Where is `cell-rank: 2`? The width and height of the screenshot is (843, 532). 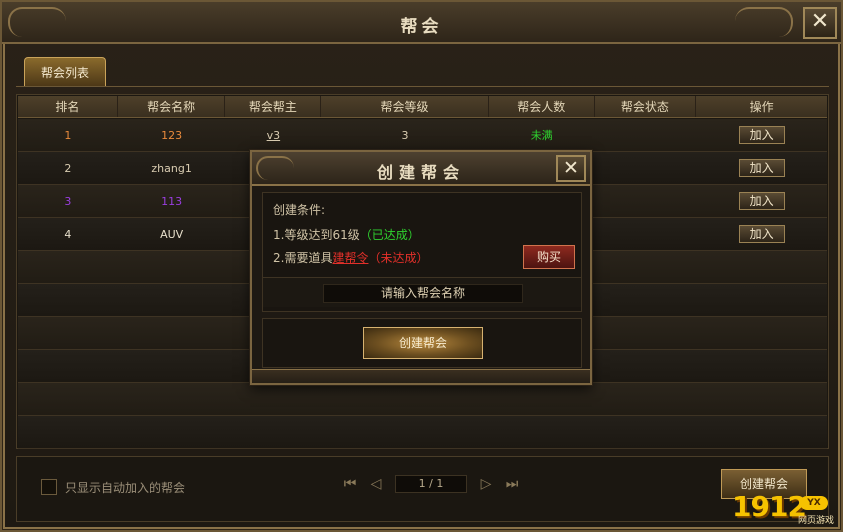
cell-rank: 2 is located at coordinates (68, 168).